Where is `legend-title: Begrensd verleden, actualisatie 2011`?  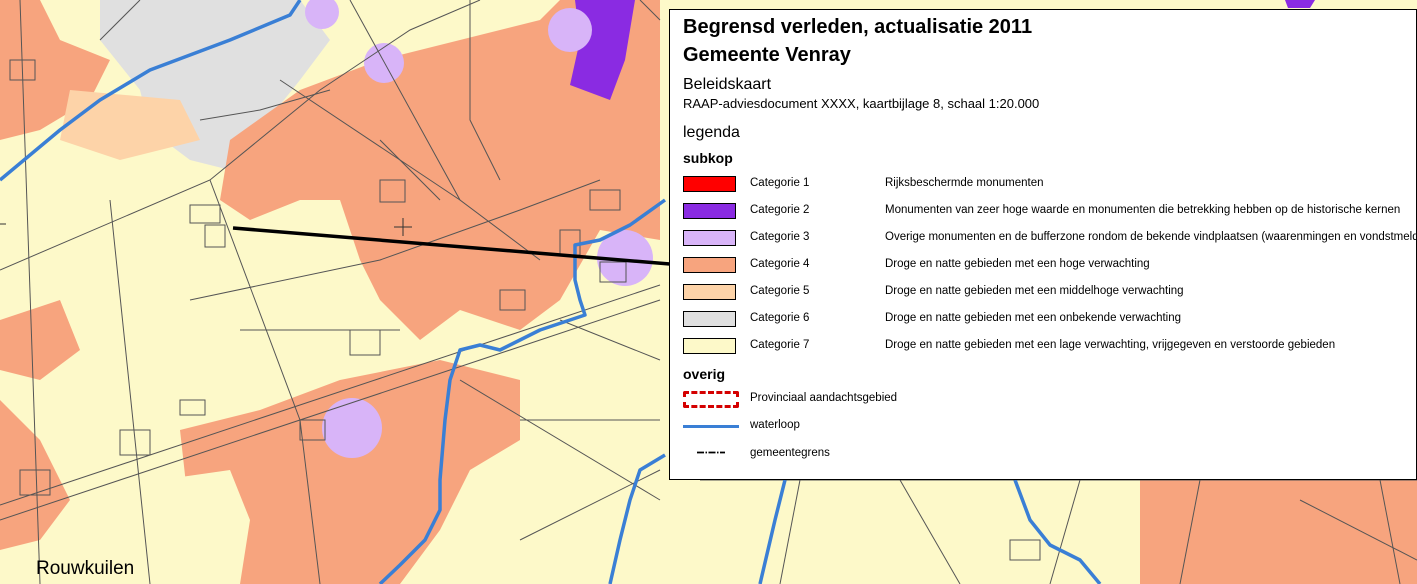 legend-title: Begrensd verleden, actualisatie 2011 is located at coordinates (858, 27).